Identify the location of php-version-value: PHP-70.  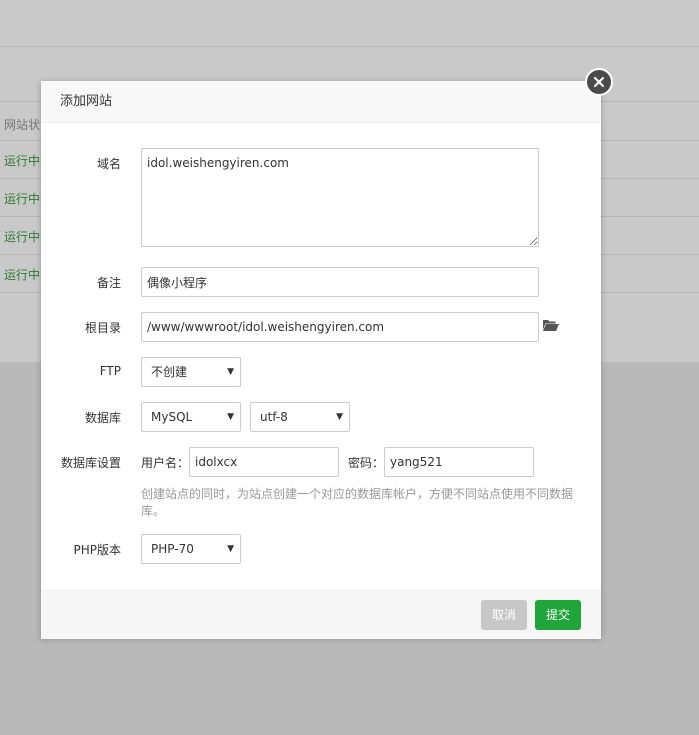
(172, 549).